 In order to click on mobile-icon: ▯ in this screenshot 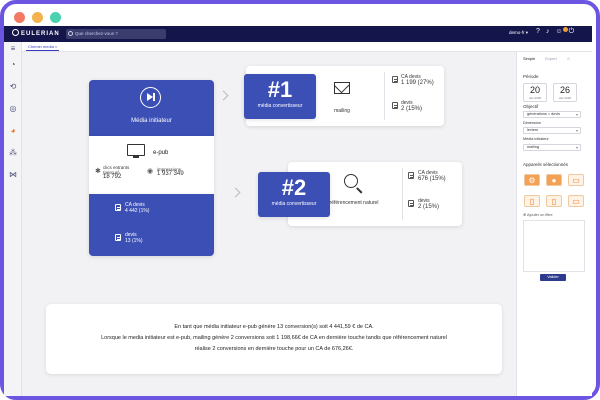, I will do `click(532, 201)`.